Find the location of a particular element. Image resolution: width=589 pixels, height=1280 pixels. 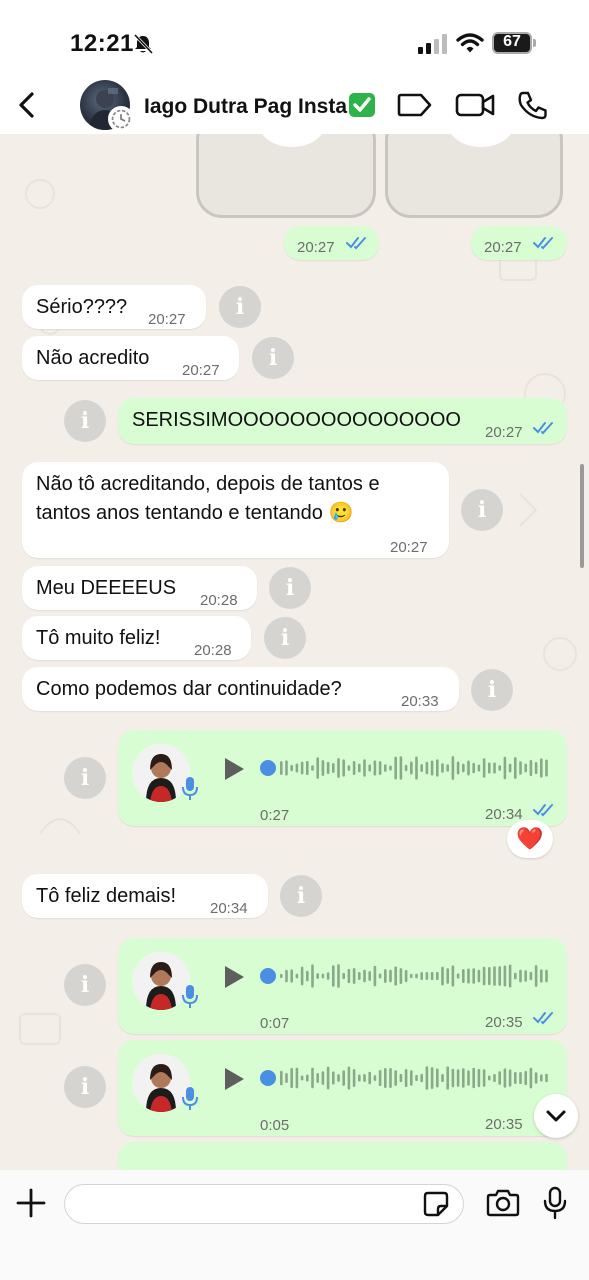

message-incoming: Não acredito 20:27 is located at coordinates (130, 358).